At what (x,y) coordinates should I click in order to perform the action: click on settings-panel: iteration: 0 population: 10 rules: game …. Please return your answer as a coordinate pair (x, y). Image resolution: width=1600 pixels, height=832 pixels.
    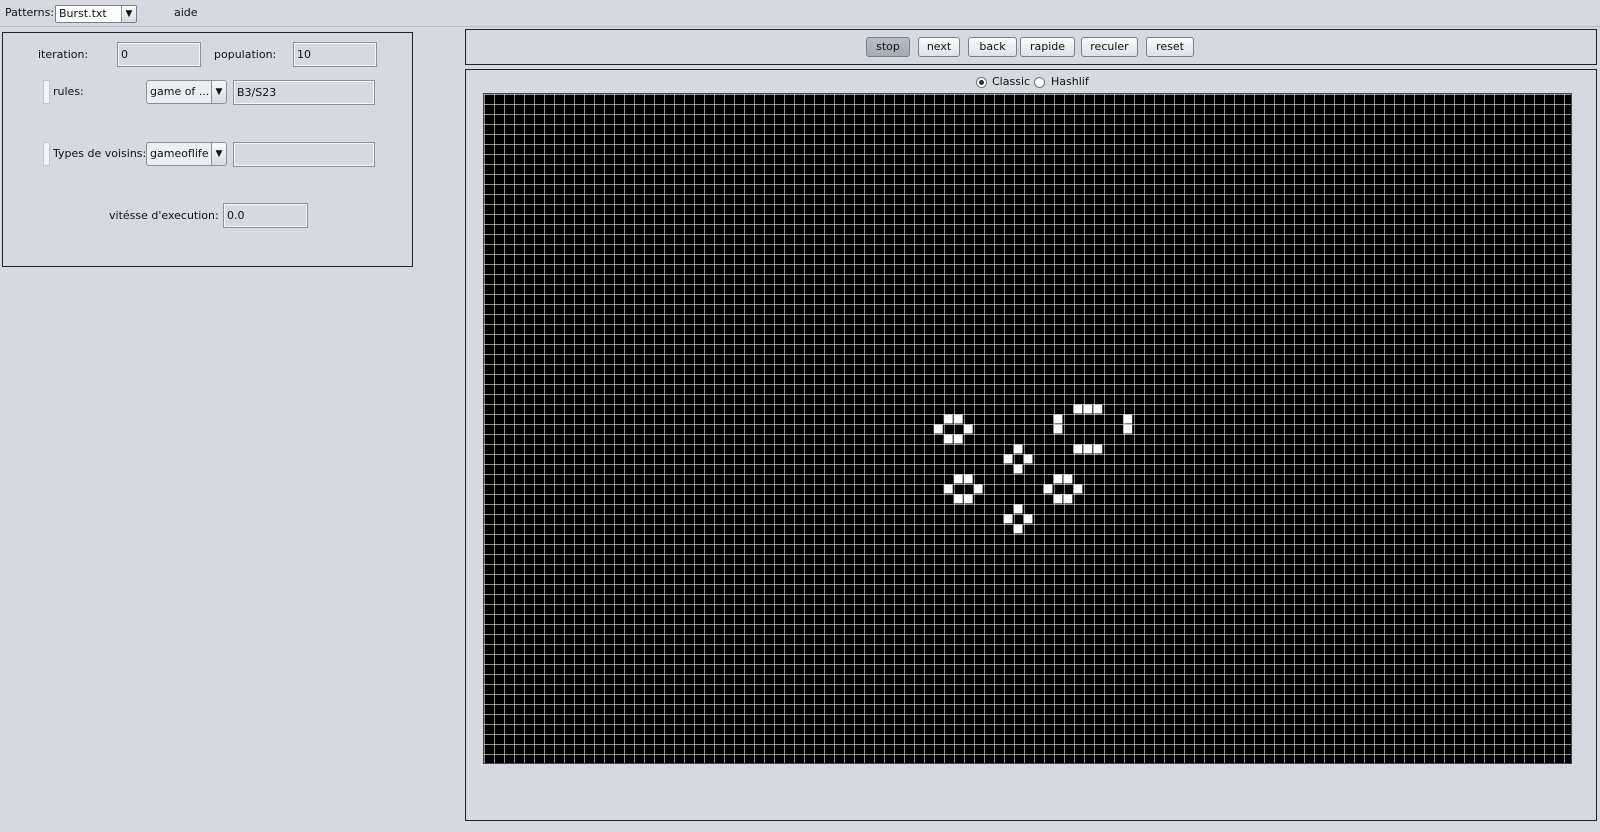
    Looking at the image, I should click on (207, 149).